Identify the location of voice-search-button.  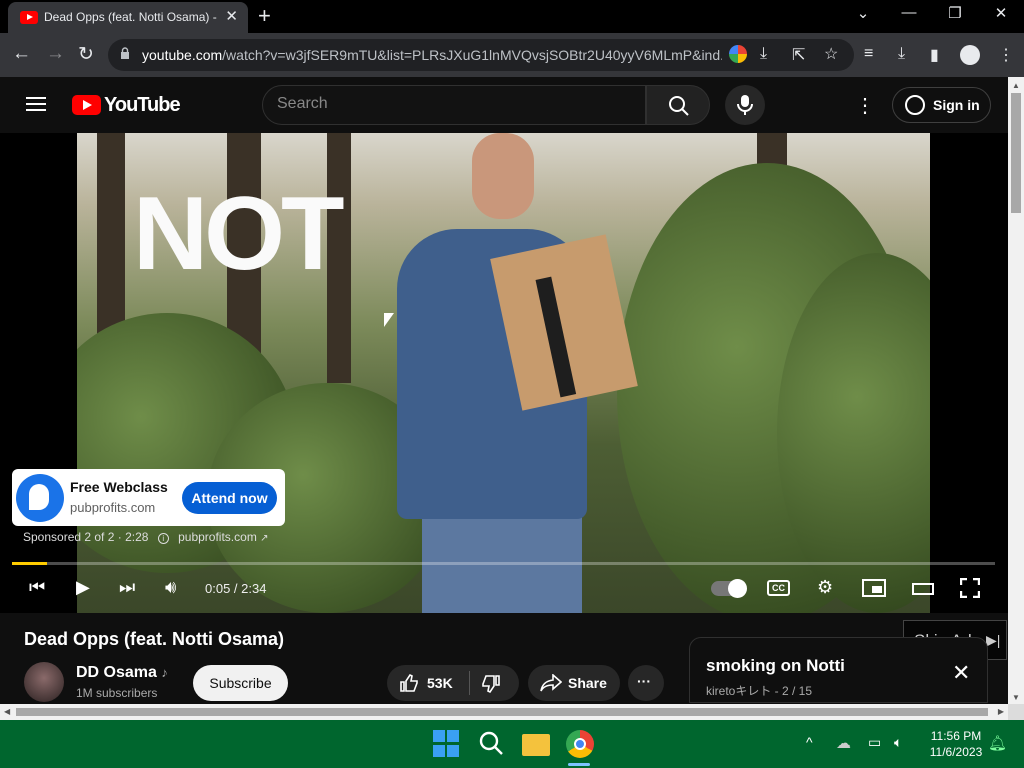
(745, 105).